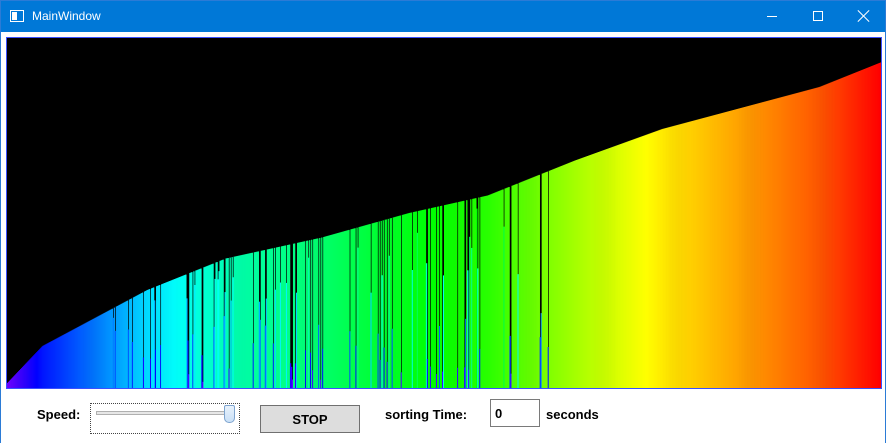 This screenshot has height=443, width=886. I want to click on window-icon, so click(17, 16).